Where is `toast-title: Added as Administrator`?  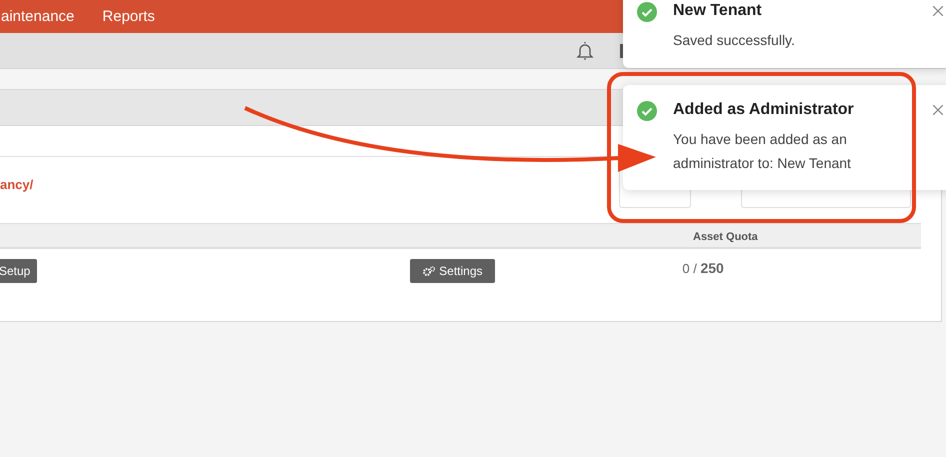
toast-title: Added as Administrator is located at coordinates (764, 110).